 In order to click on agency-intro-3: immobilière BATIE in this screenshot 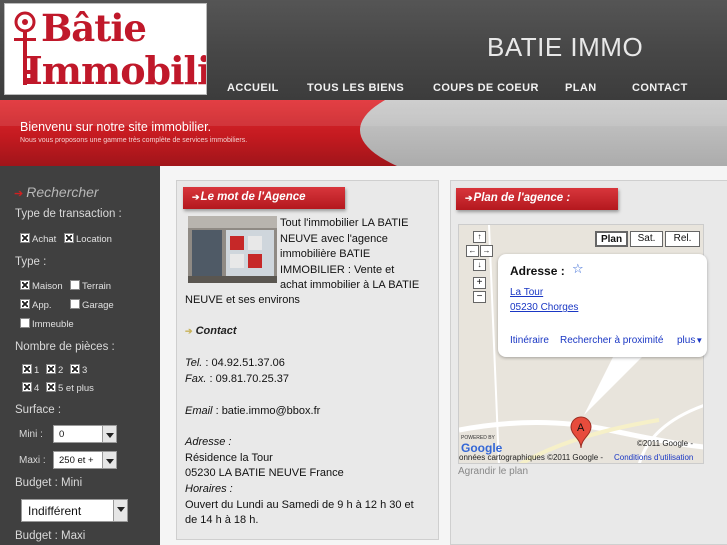, I will do `click(325, 254)`.